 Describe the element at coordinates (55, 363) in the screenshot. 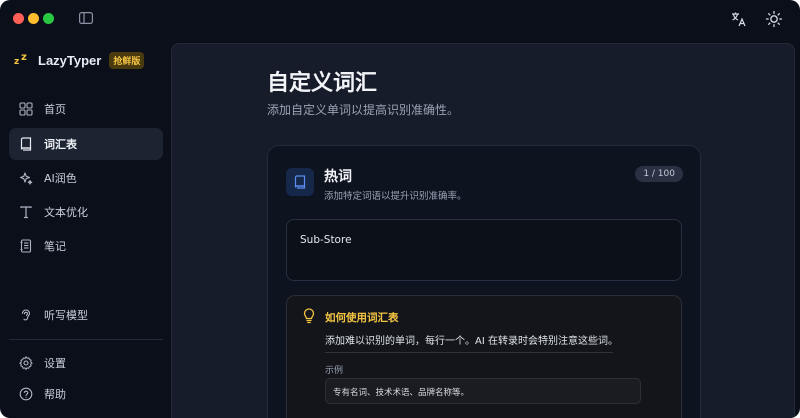

I see `sidebar-item-label: 设置` at that location.